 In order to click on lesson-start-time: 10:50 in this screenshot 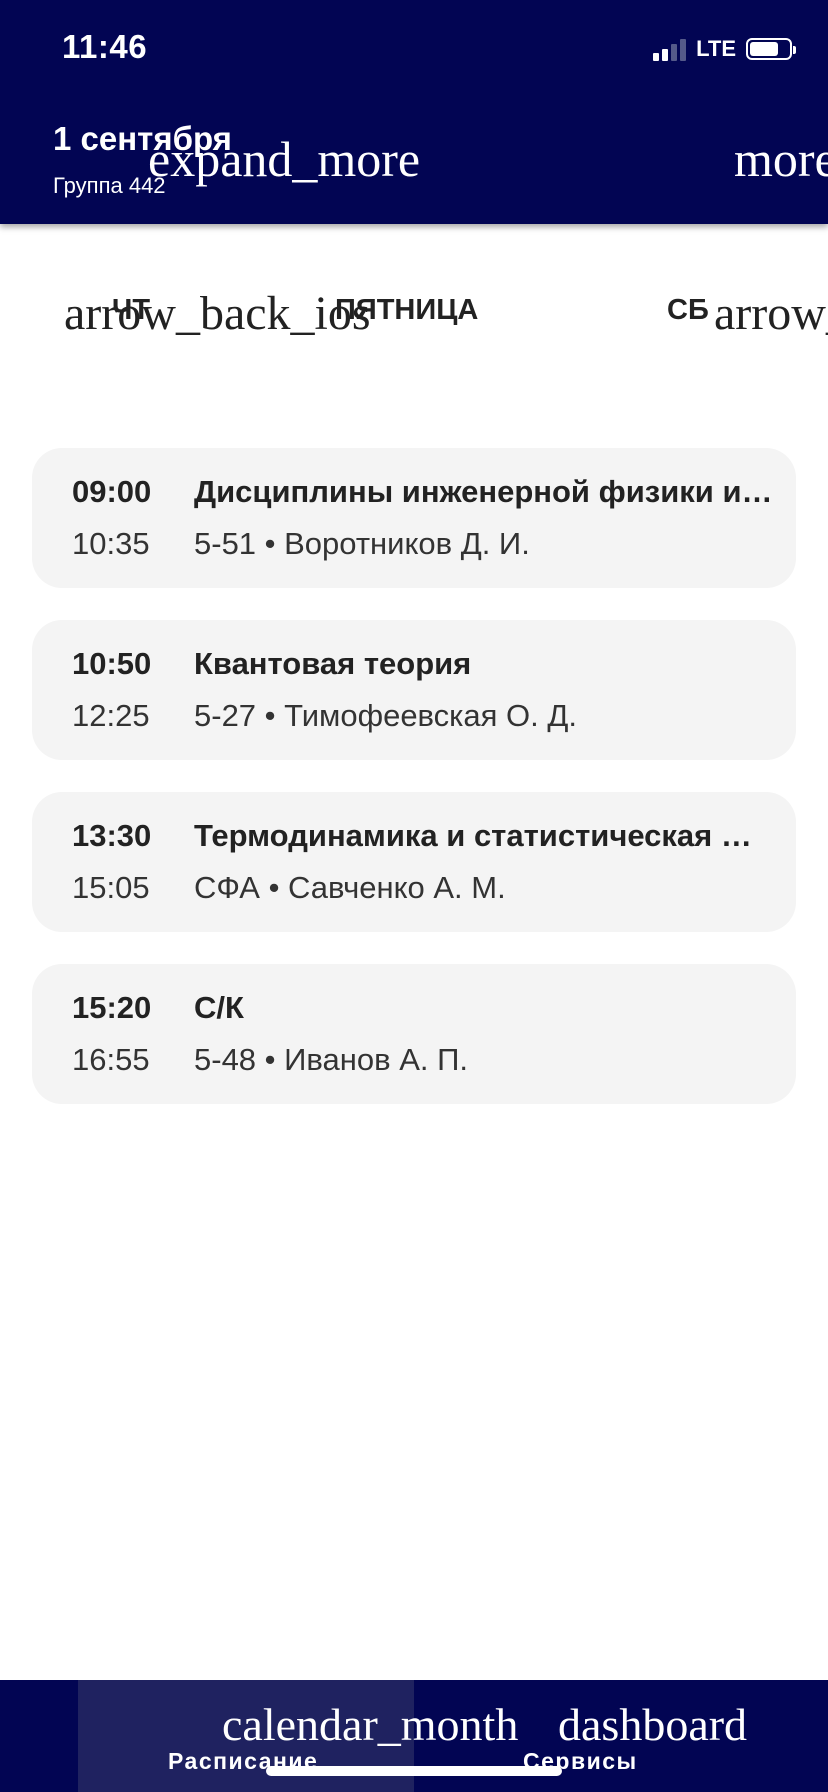, I will do `click(112, 663)`.